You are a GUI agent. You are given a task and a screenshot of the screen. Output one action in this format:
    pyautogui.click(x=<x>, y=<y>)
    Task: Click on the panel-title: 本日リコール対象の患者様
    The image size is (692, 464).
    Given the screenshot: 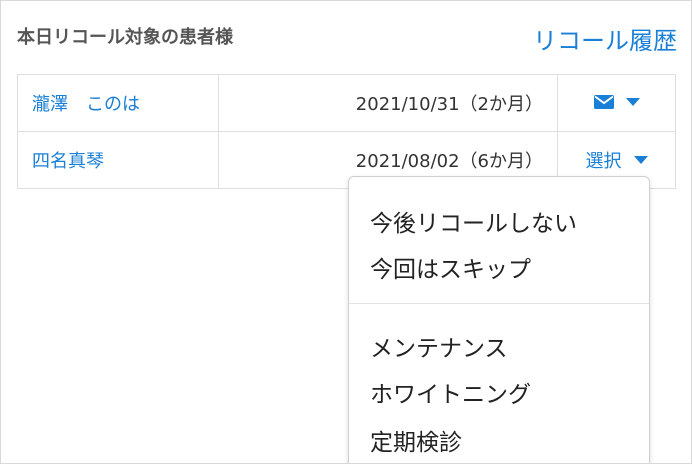 What is the action you would take?
    pyautogui.click(x=125, y=37)
    